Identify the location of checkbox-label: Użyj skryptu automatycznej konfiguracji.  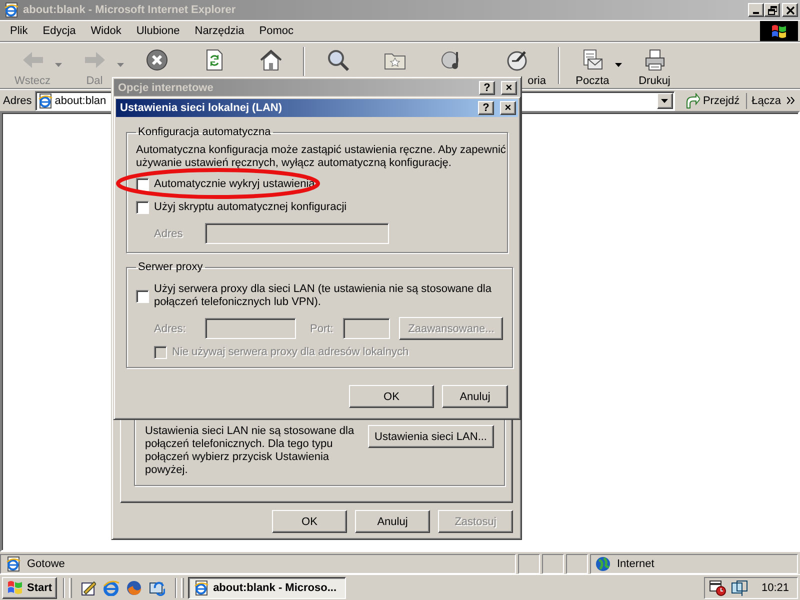
(250, 207).